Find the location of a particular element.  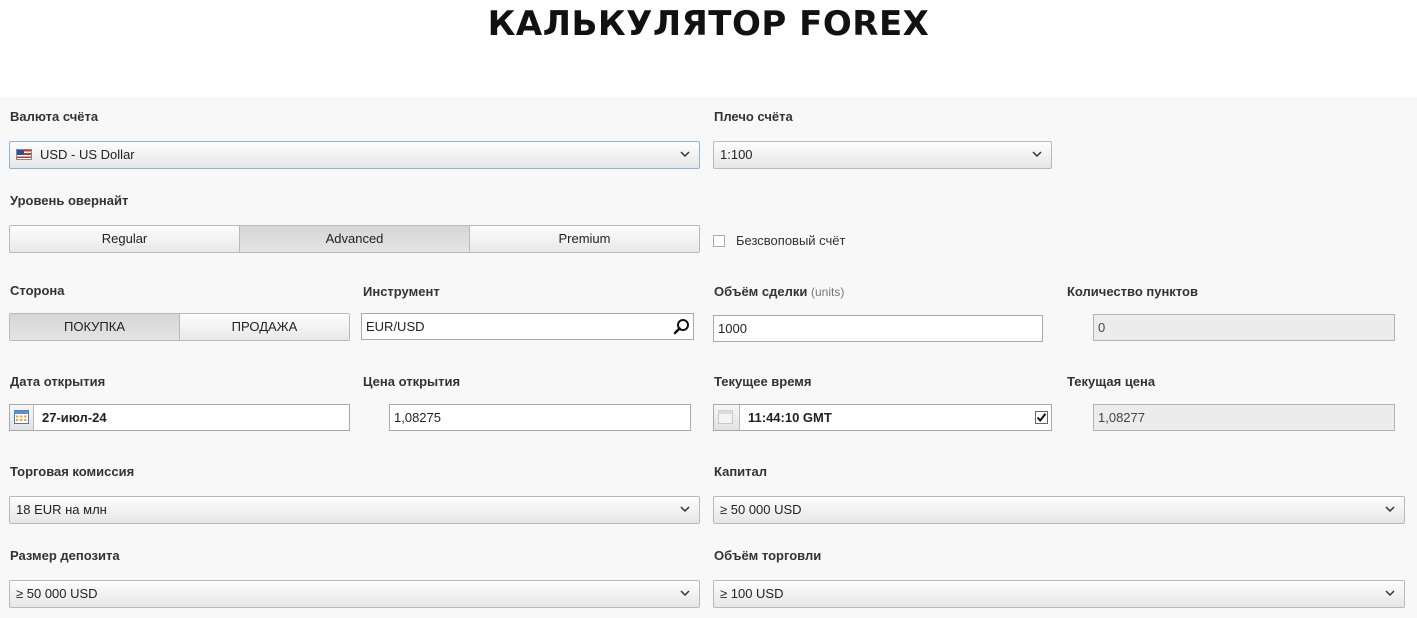

account-currency-select: USD - US Dollar is located at coordinates (354, 155).